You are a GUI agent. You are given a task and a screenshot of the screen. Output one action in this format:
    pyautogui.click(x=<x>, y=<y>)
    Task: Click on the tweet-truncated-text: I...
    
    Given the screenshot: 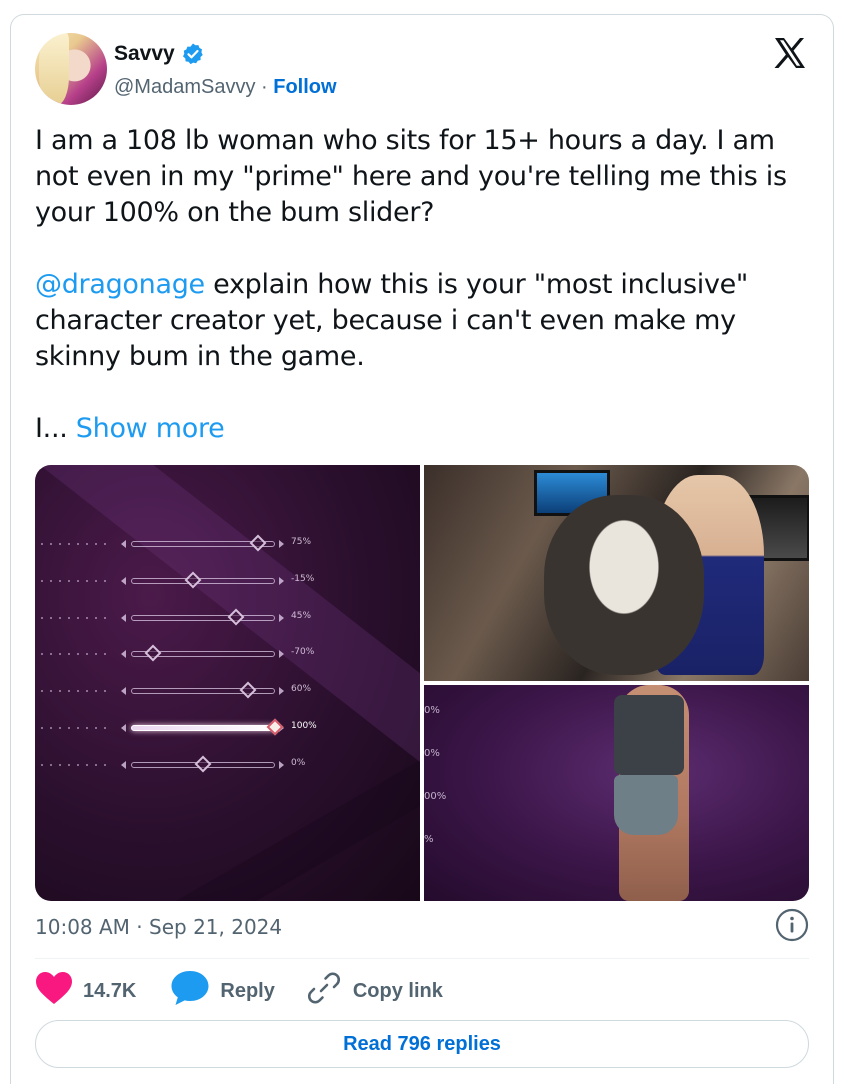 What is the action you would take?
    pyautogui.click(x=55, y=428)
    